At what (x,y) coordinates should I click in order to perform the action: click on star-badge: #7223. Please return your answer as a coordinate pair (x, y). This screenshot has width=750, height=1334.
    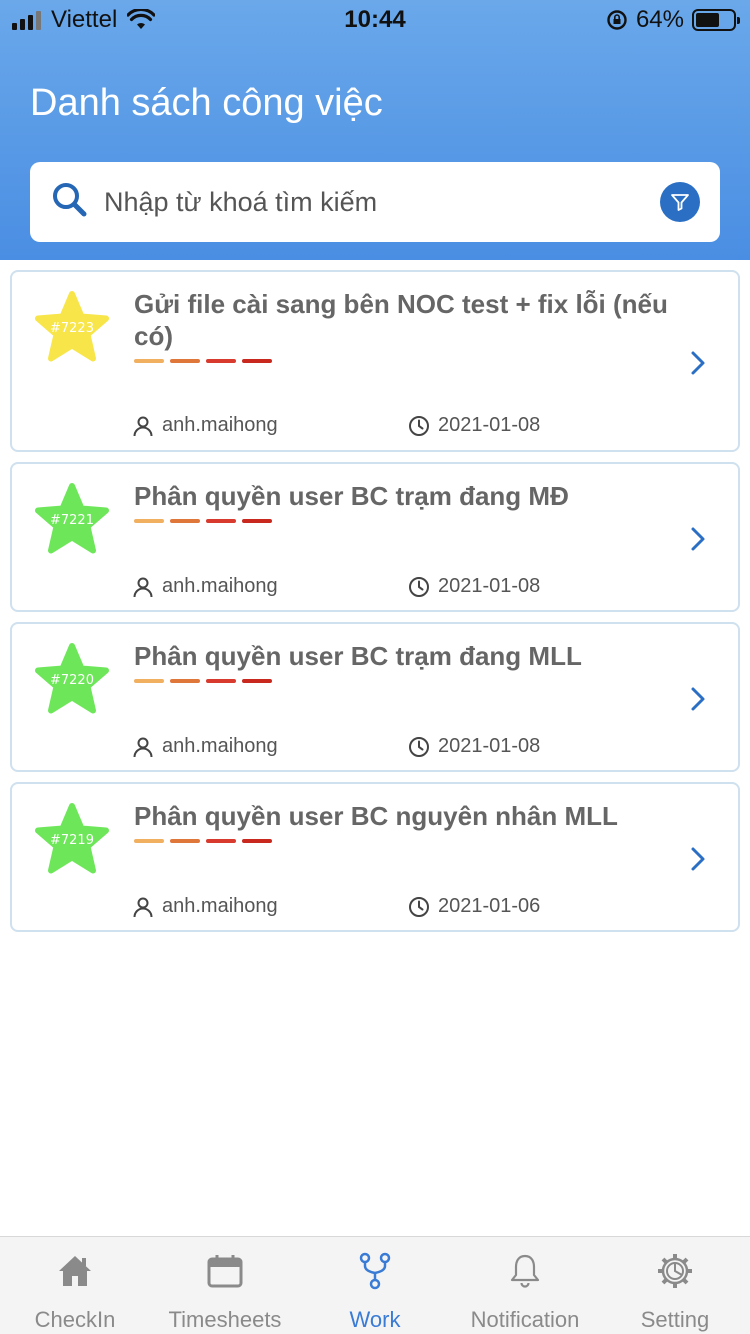
    Looking at the image, I should click on (72, 330).